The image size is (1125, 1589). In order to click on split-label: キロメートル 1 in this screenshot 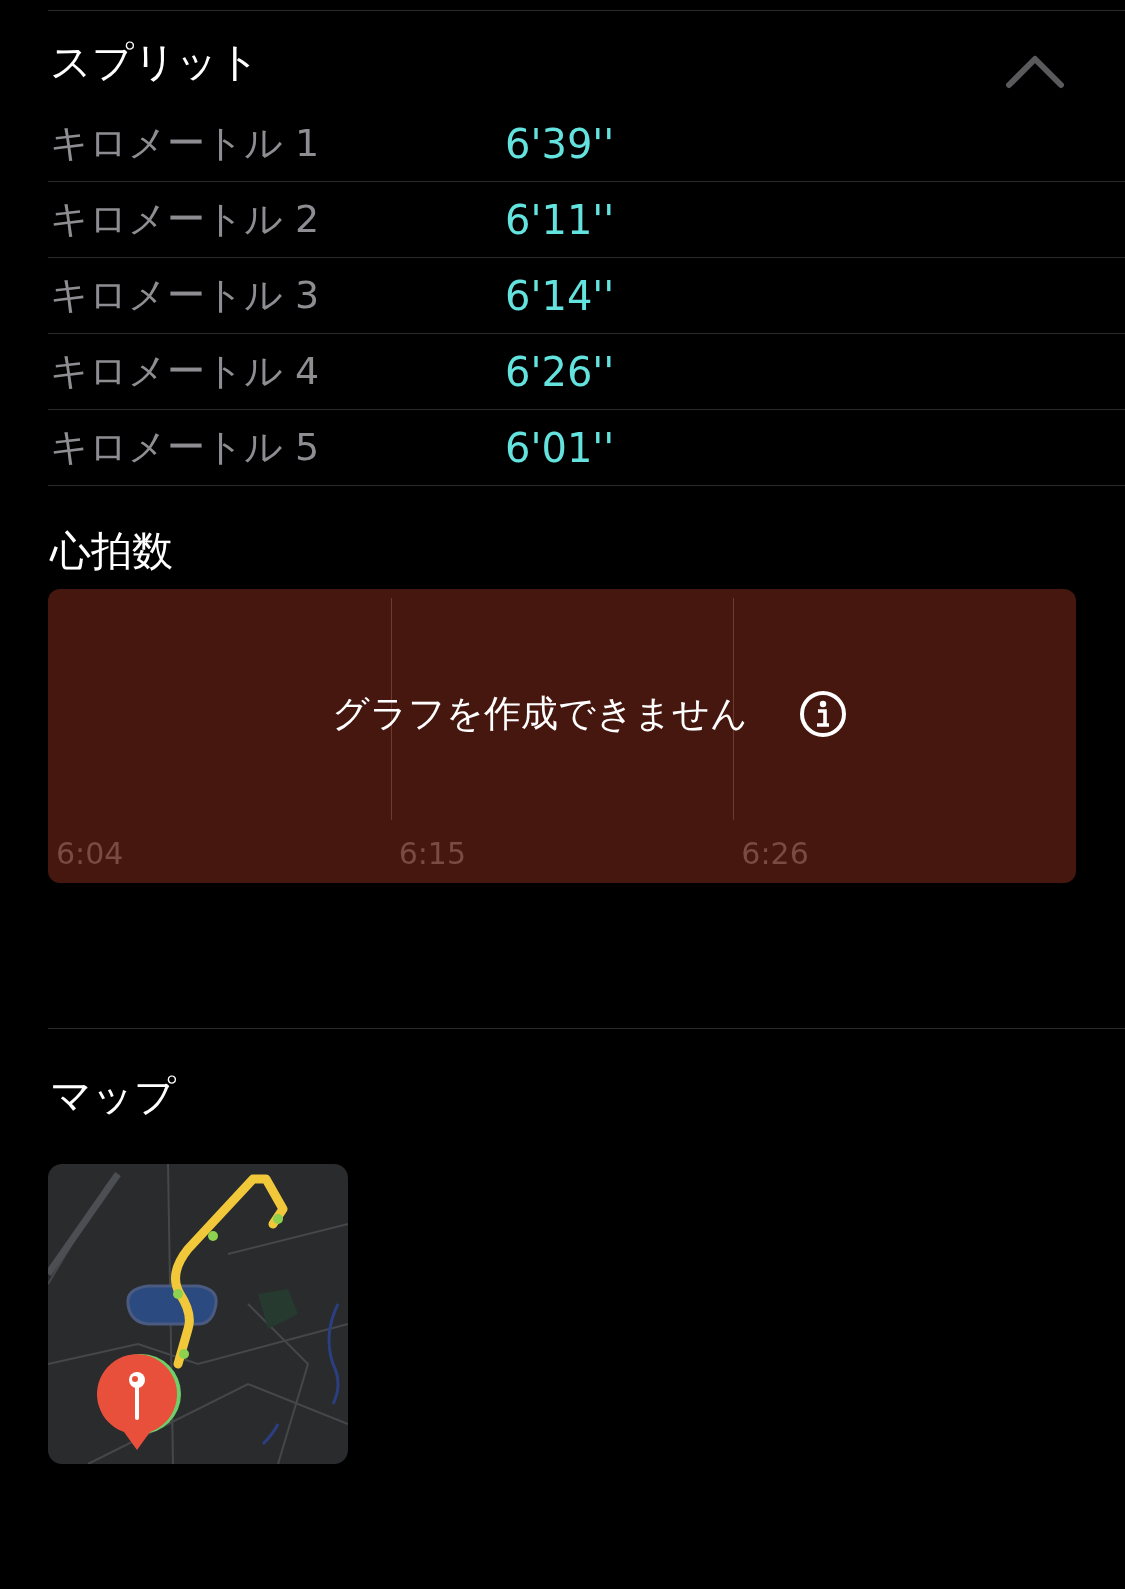, I will do `click(185, 143)`.